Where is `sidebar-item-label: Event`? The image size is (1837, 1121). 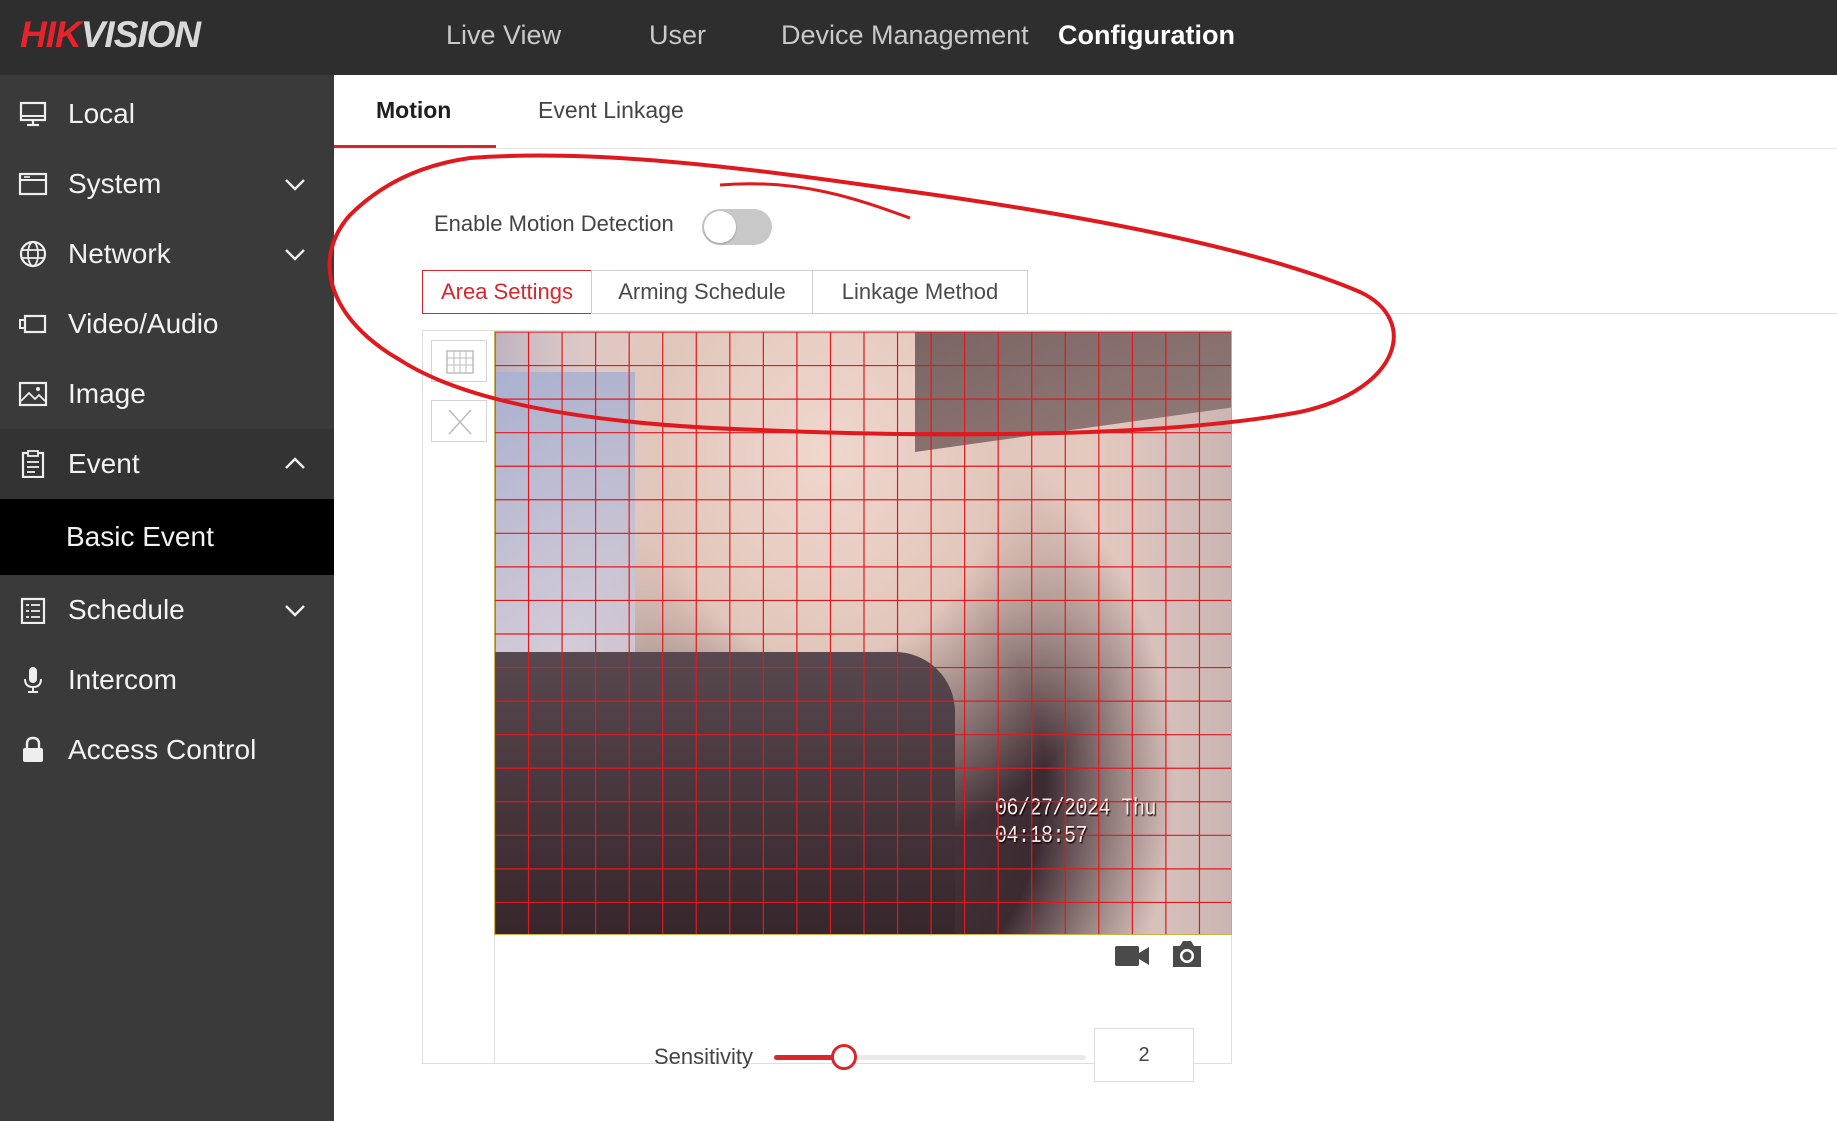
sidebar-item-label: Event is located at coordinates (104, 463).